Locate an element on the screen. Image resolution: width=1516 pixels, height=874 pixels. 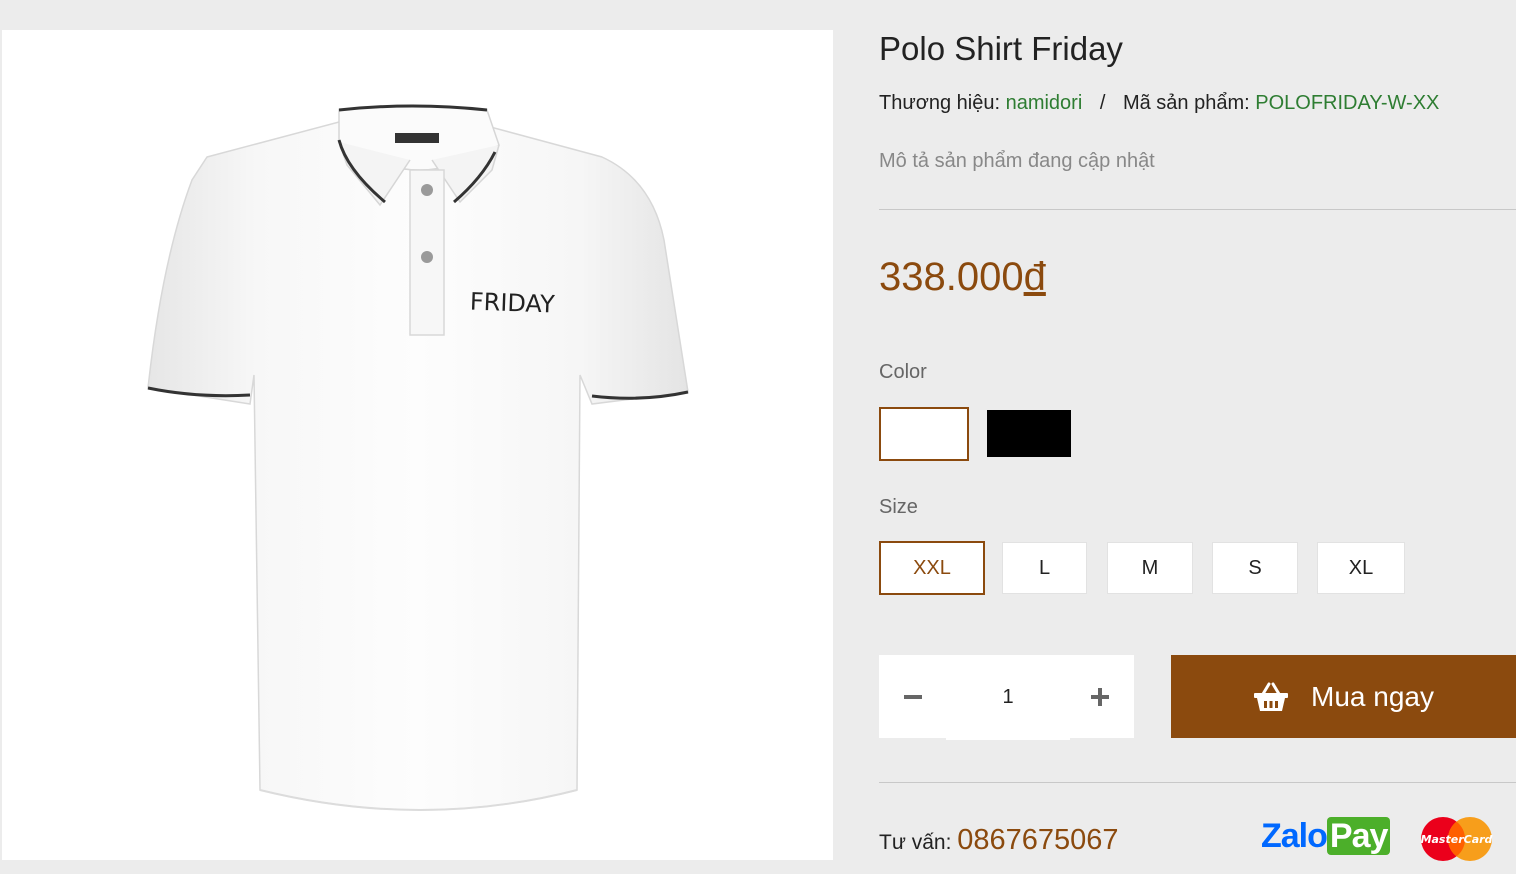
zalopay-zalo-text: Zalo is located at coordinates (1294, 836).